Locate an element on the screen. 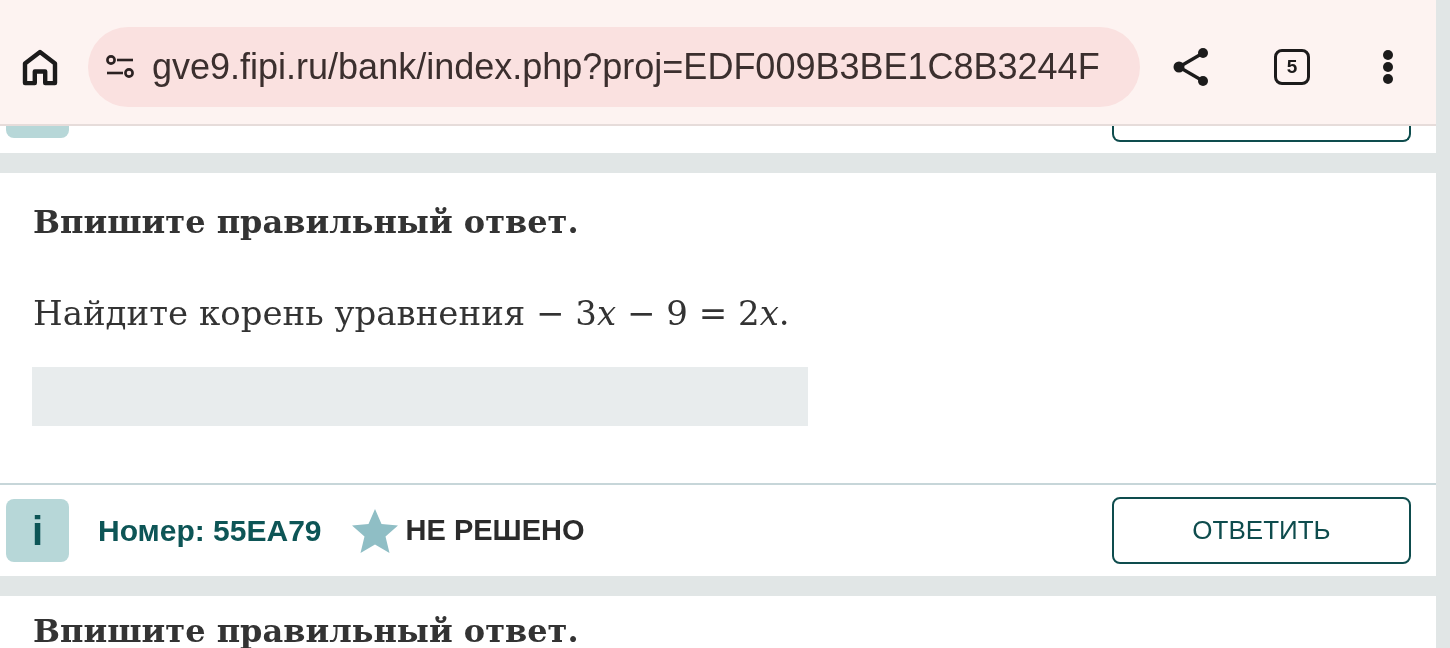 This screenshot has height=648, width=1450. answer-button is located at coordinates (1261, 134).